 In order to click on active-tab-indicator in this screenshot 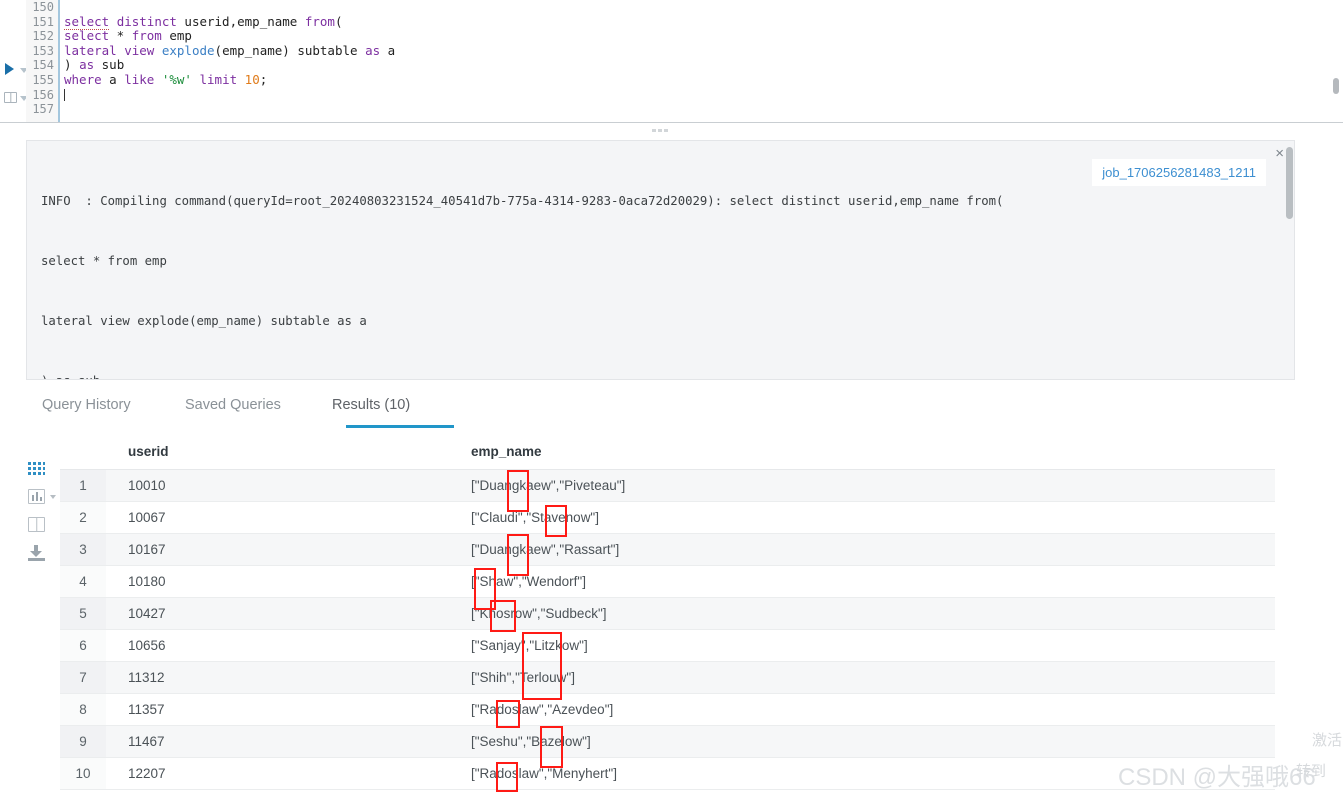, I will do `click(400, 426)`.